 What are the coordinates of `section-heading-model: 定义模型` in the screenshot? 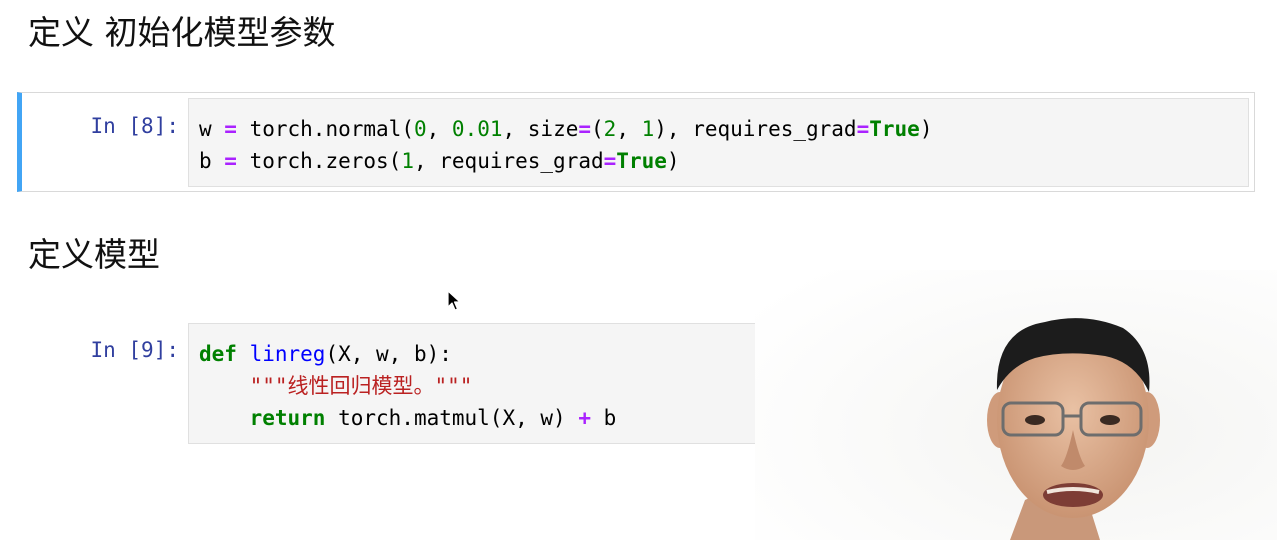 It's located at (94, 254).